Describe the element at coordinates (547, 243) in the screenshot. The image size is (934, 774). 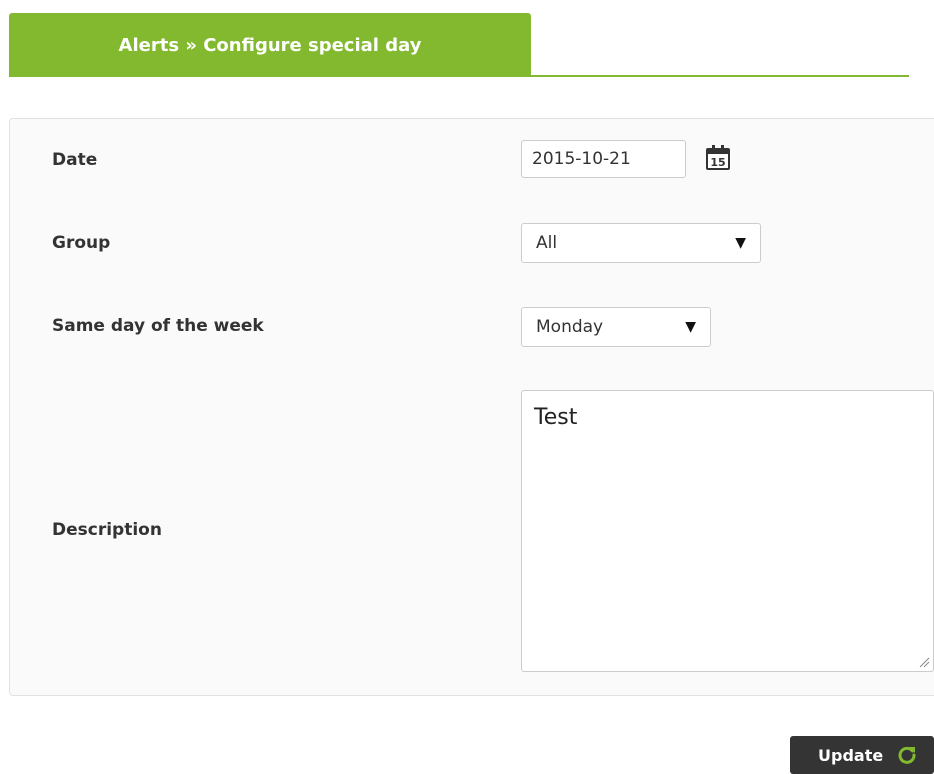
I see `group-value: All` at that location.